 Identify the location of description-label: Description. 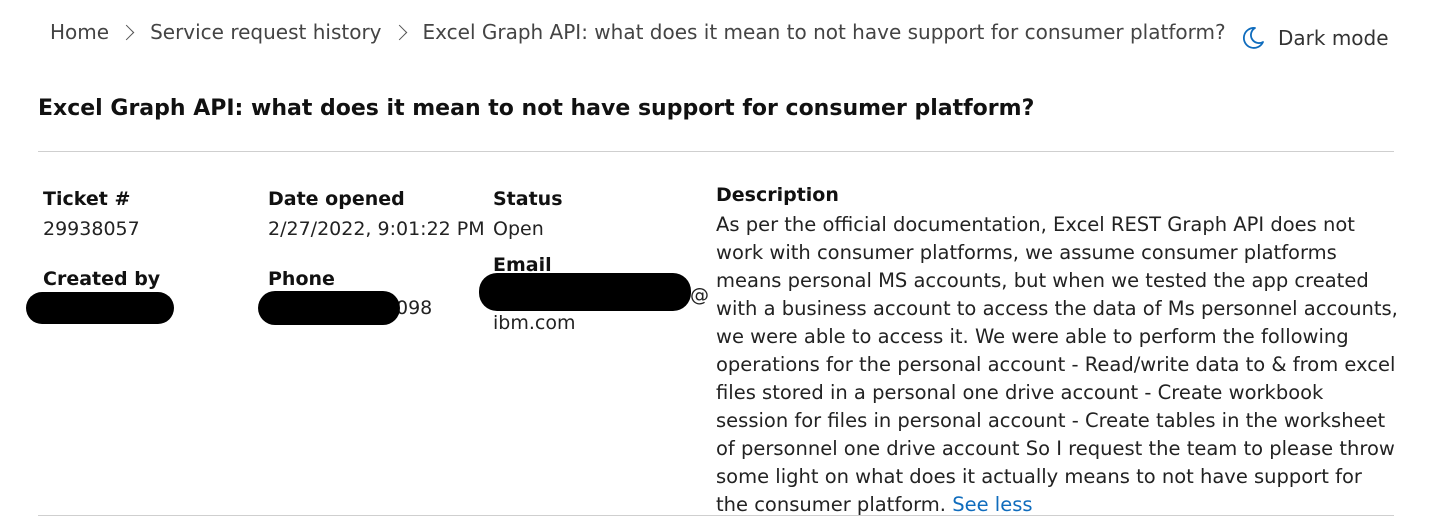
(777, 195).